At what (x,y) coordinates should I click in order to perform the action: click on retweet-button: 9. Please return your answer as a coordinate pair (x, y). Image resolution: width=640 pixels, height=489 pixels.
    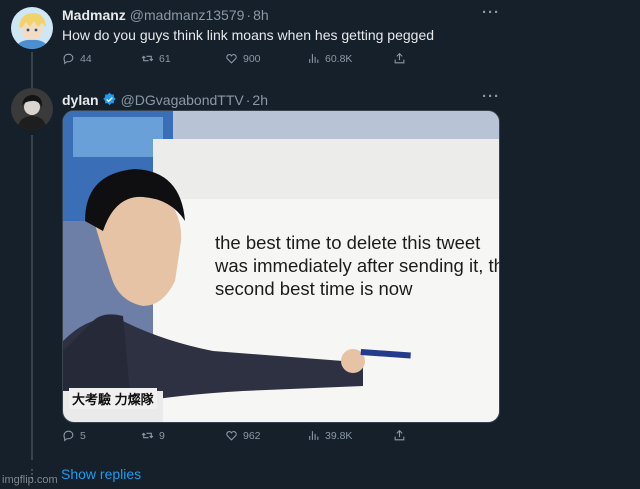
    Looking at the image, I should click on (153, 435).